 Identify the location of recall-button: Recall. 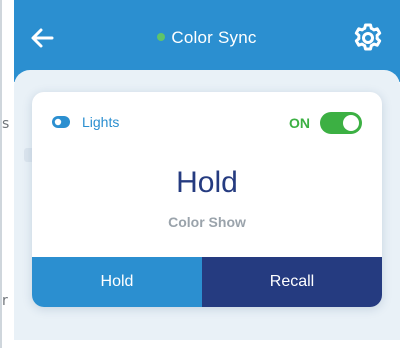
(292, 282).